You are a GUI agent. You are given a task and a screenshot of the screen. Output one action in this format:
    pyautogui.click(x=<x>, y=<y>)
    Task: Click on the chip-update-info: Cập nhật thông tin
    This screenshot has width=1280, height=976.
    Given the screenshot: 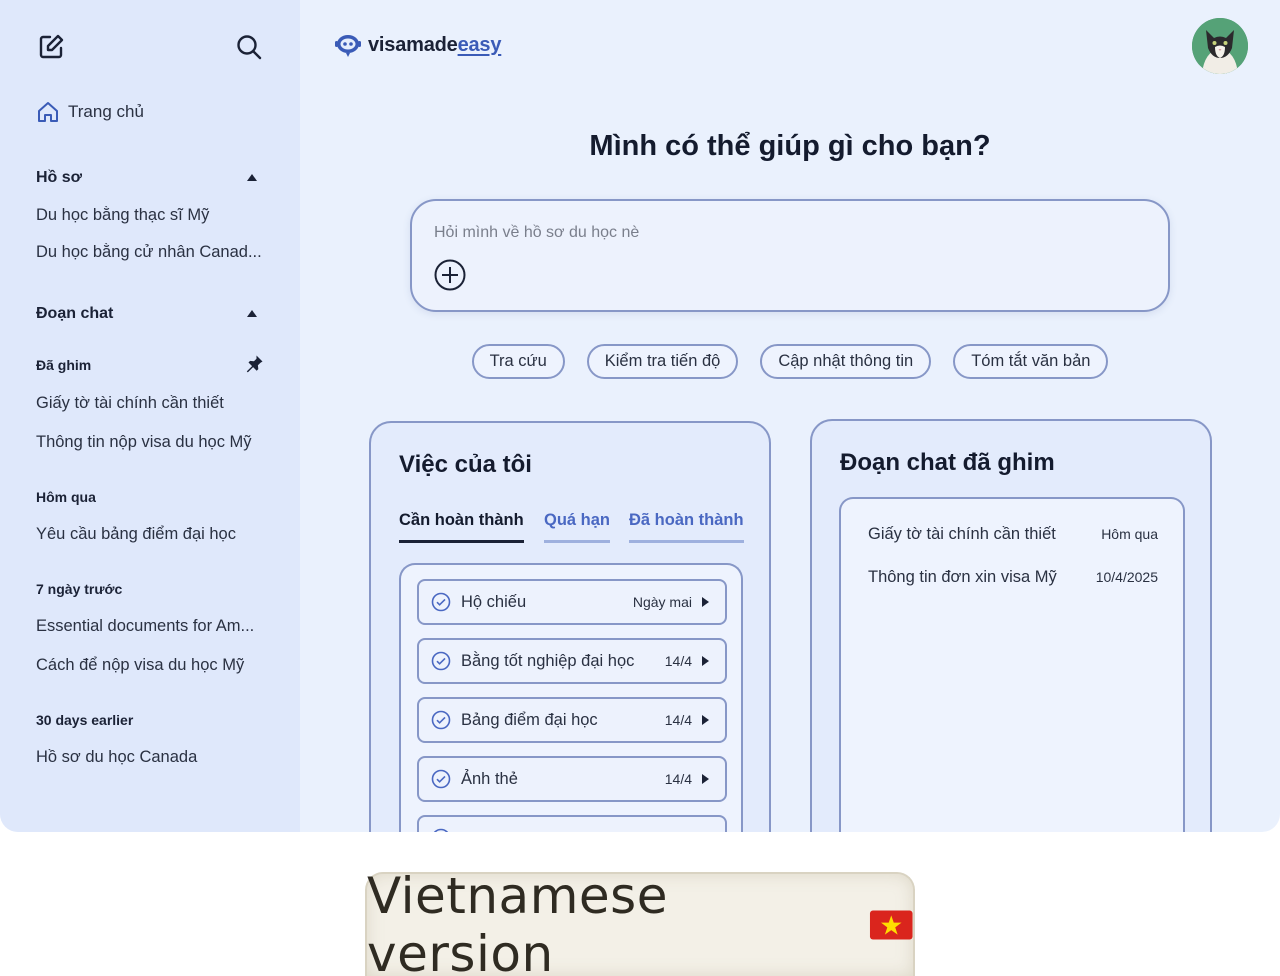 What is the action you would take?
    pyautogui.click(x=846, y=361)
    